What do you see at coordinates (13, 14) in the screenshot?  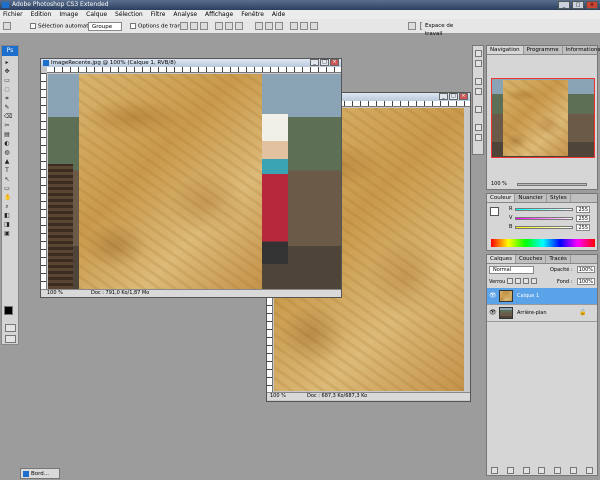 I see `menu-fichier: Fichier` at bounding box center [13, 14].